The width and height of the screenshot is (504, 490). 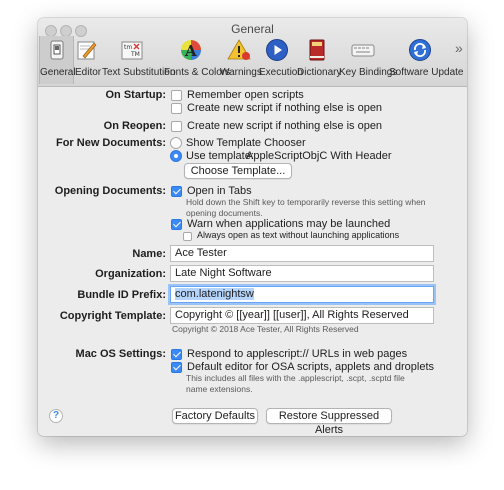 I want to click on software-update-icon, so click(x=420, y=50).